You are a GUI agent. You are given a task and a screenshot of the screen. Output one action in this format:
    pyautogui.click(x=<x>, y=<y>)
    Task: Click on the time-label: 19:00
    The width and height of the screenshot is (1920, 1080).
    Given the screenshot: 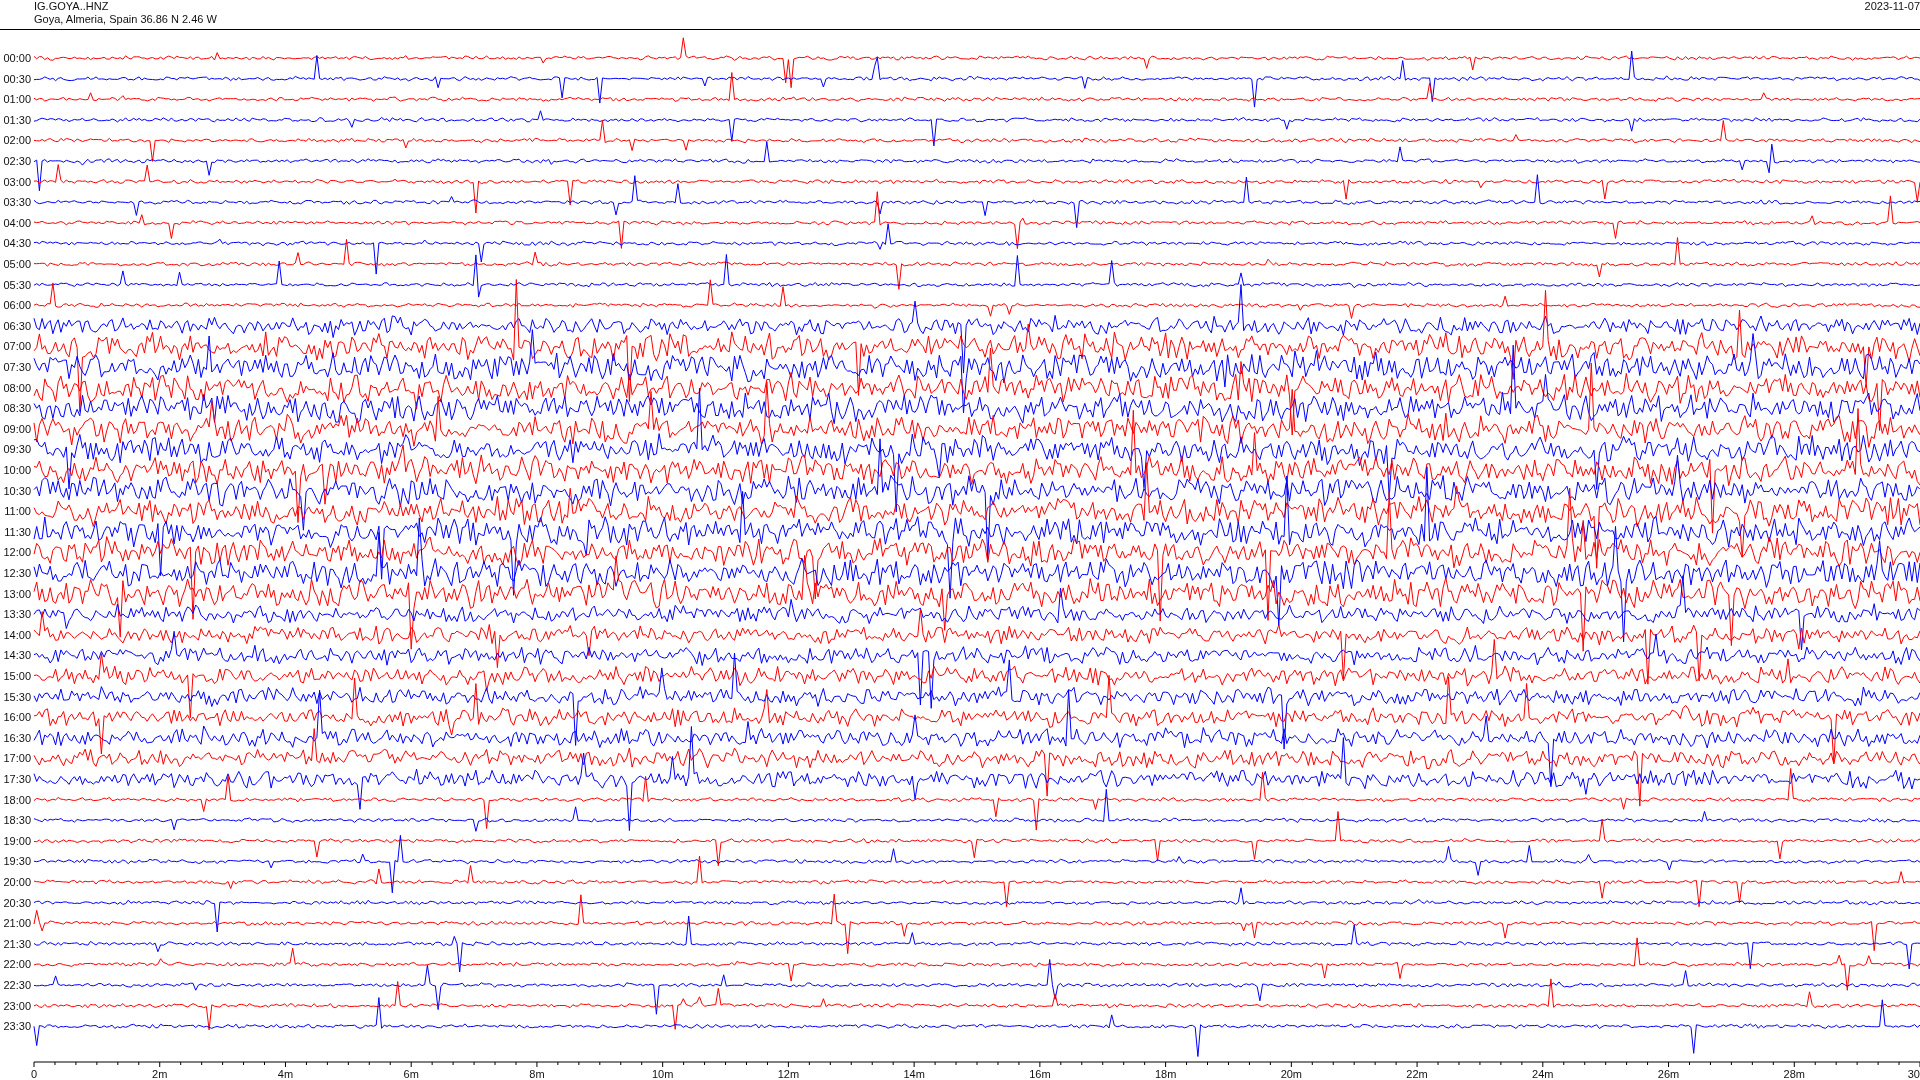 What is the action you would take?
    pyautogui.click(x=17, y=840)
    